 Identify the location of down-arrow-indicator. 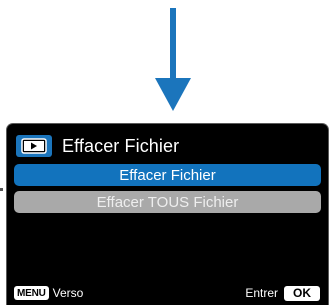
(173, 59).